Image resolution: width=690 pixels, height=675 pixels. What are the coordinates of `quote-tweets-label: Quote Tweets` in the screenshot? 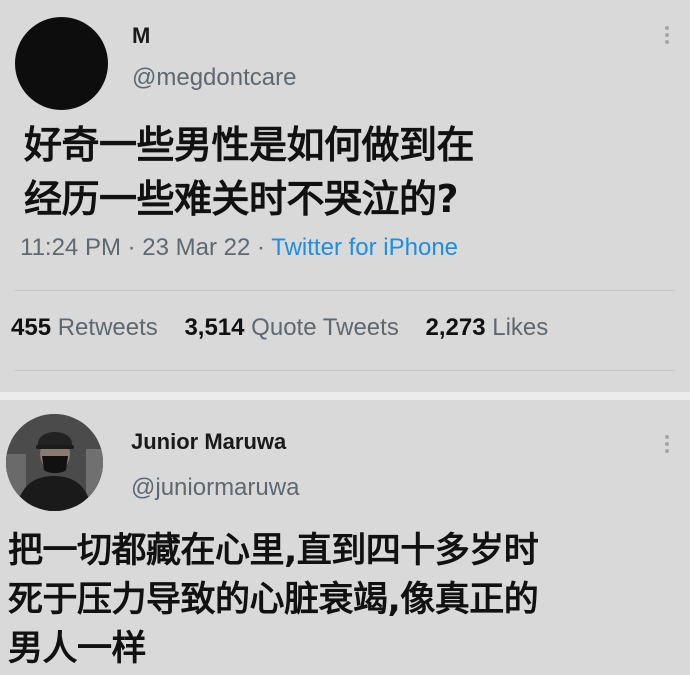 It's located at (325, 327).